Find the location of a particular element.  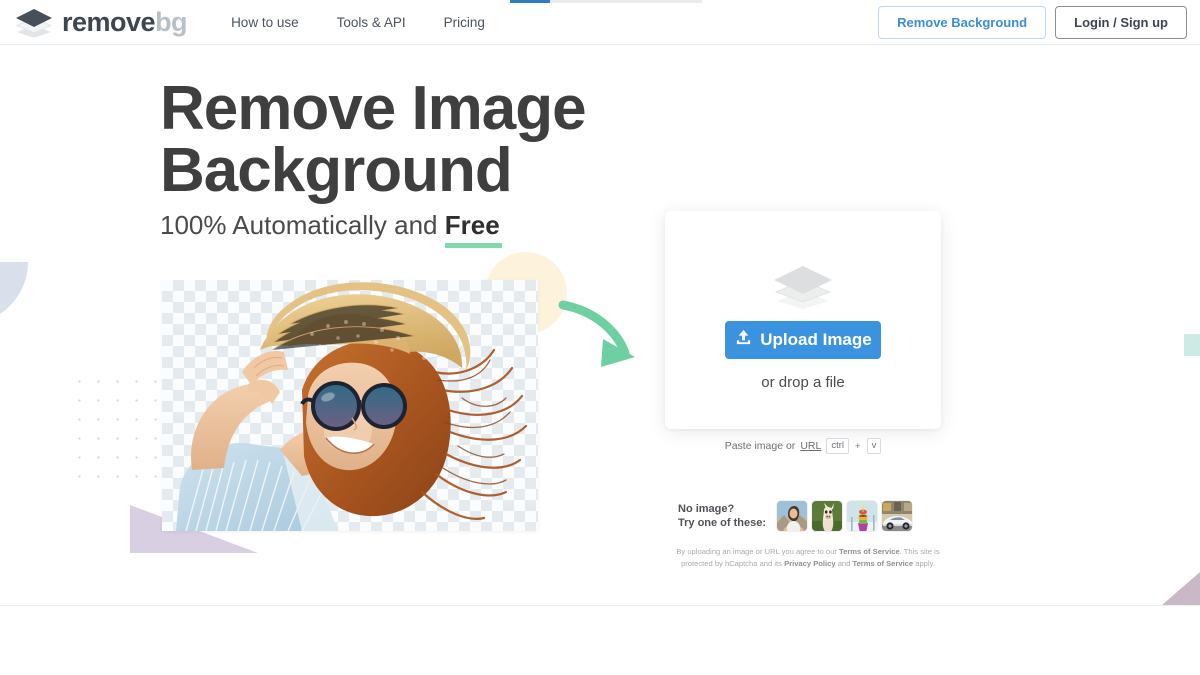

brand-name-bold: remove is located at coordinates (109, 21).